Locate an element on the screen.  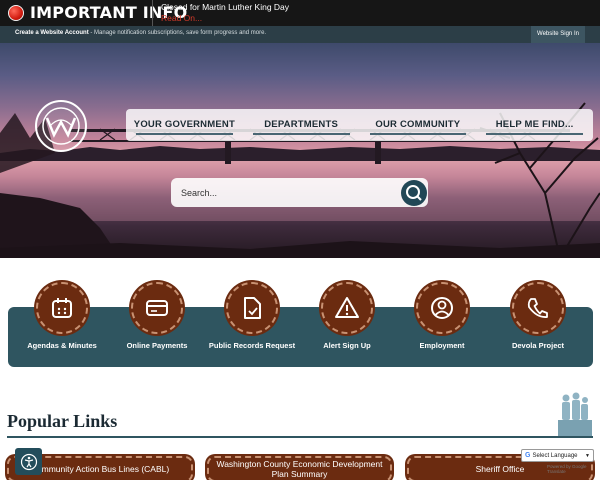
nav-label: YOUR GOVERNMENT is located at coordinates (184, 124).